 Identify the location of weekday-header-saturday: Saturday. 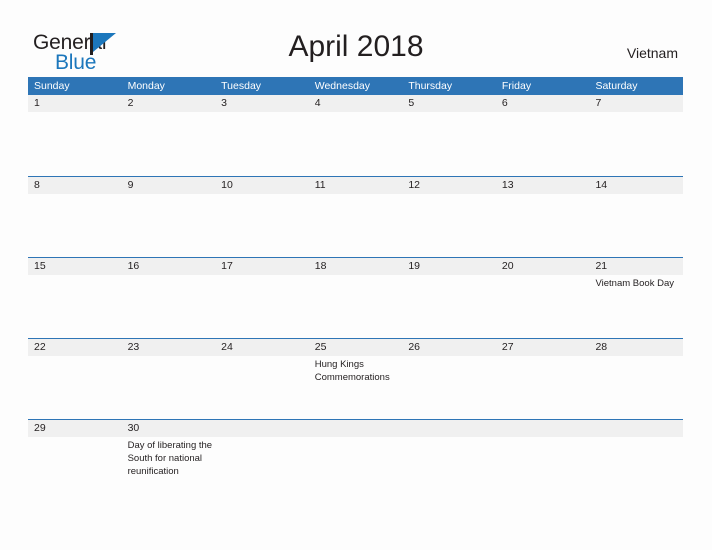
(616, 86).